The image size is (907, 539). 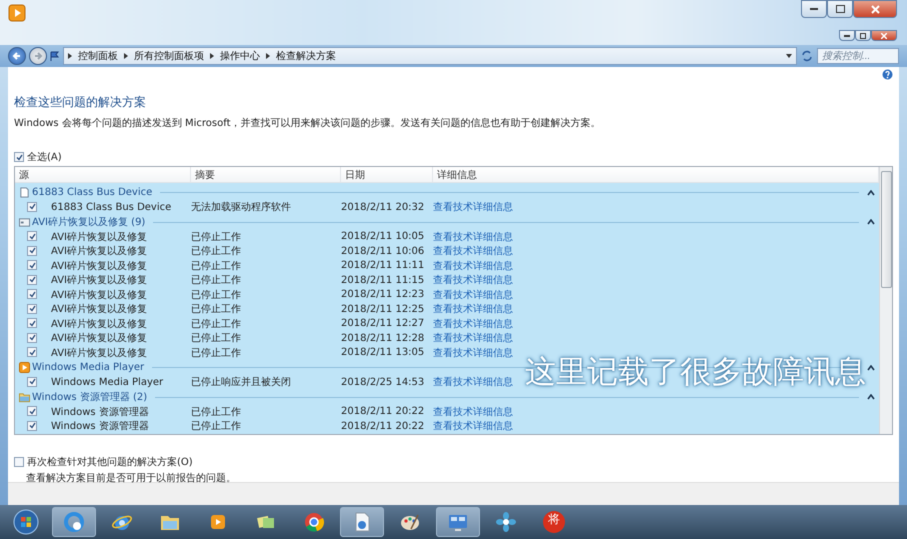 I want to click on breadcrumb-item: 操作中心, so click(x=240, y=56).